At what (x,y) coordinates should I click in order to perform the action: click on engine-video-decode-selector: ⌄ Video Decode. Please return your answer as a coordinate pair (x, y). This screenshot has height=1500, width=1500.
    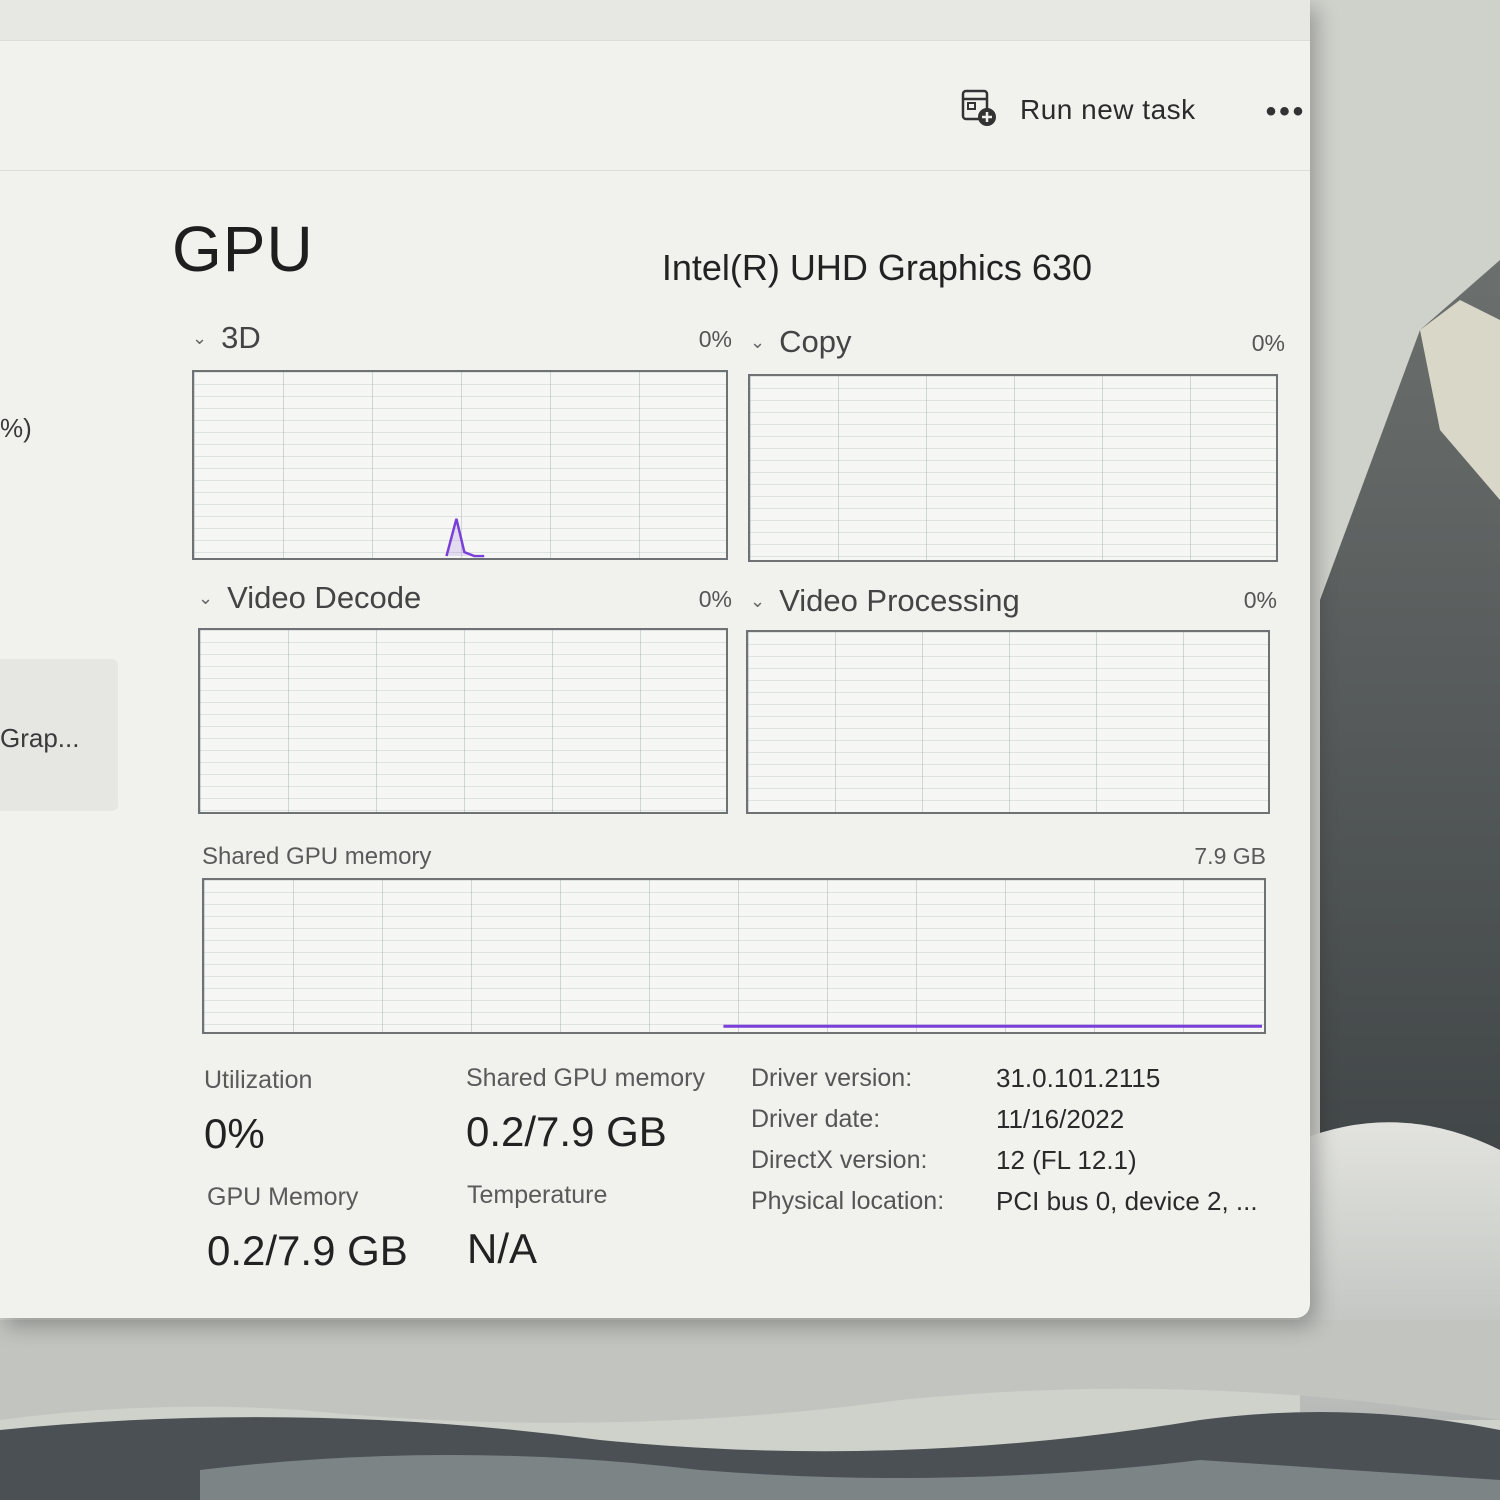
    Looking at the image, I should click on (309, 598).